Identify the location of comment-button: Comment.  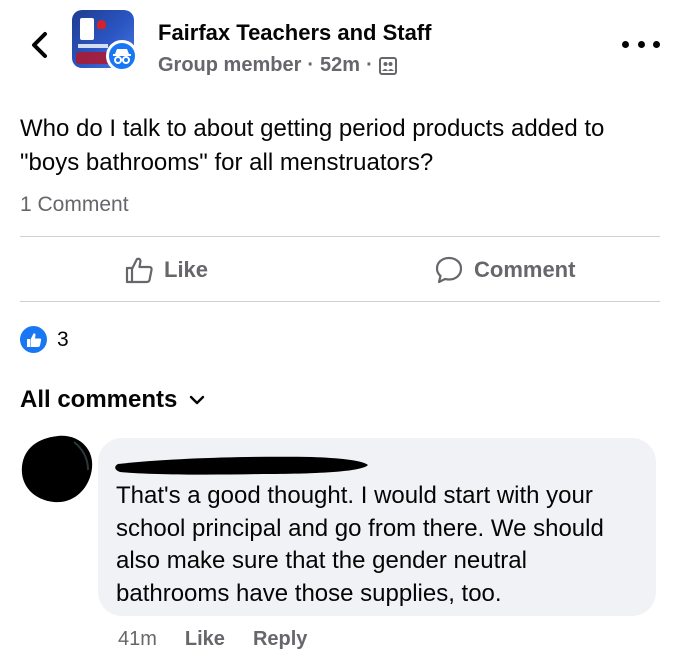
(504, 270).